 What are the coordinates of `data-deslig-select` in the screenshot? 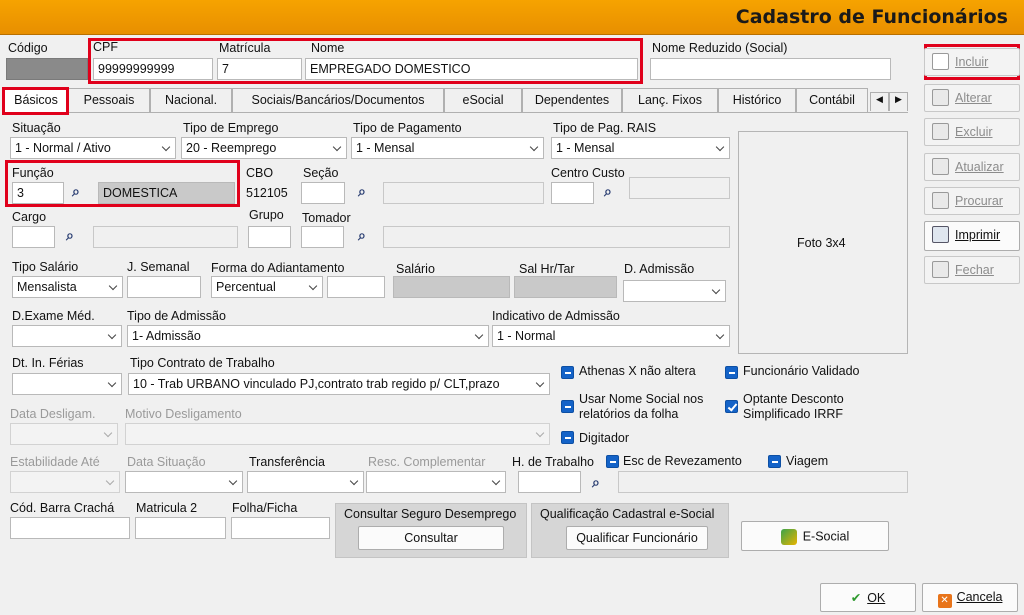 It's located at (64, 434).